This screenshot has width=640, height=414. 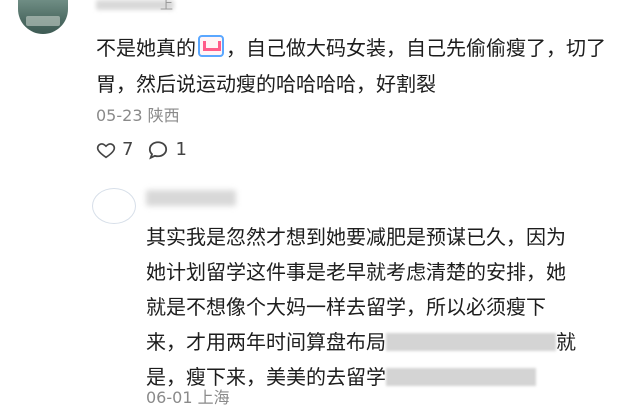 I want to click on comment-text-start: 不是她真的, so click(x=146, y=48).